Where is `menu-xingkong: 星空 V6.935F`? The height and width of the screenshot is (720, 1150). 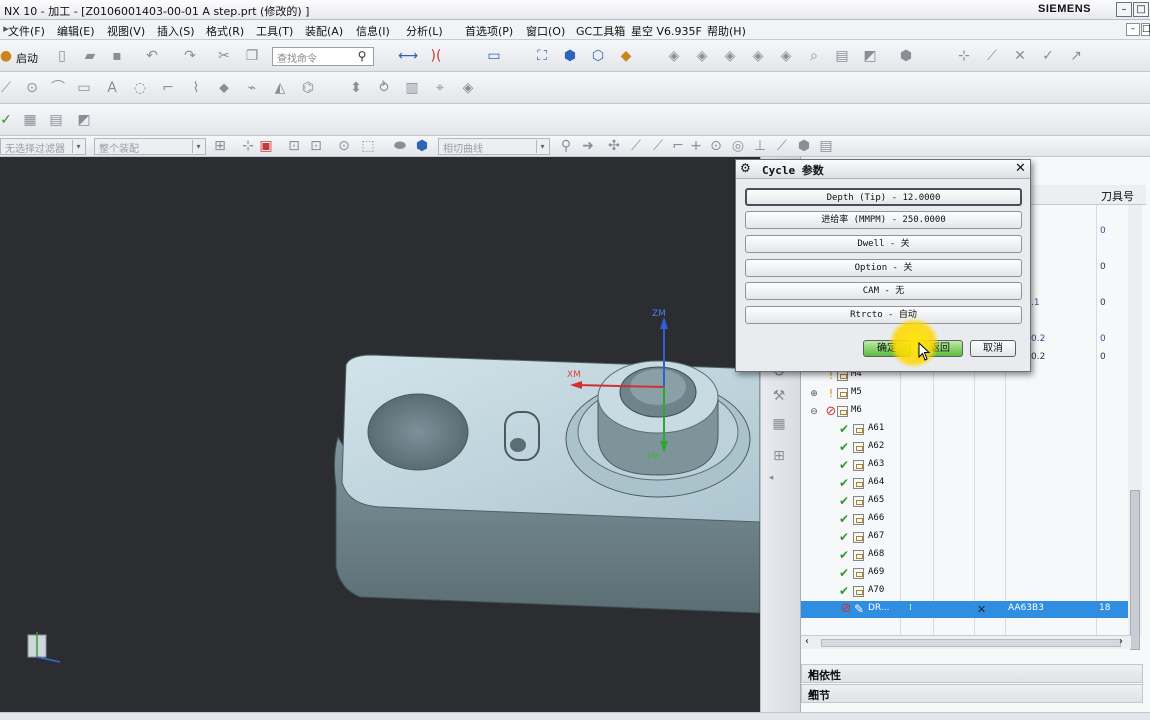 menu-xingkong: 星空 V6.935F is located at coordinates (666, 31).